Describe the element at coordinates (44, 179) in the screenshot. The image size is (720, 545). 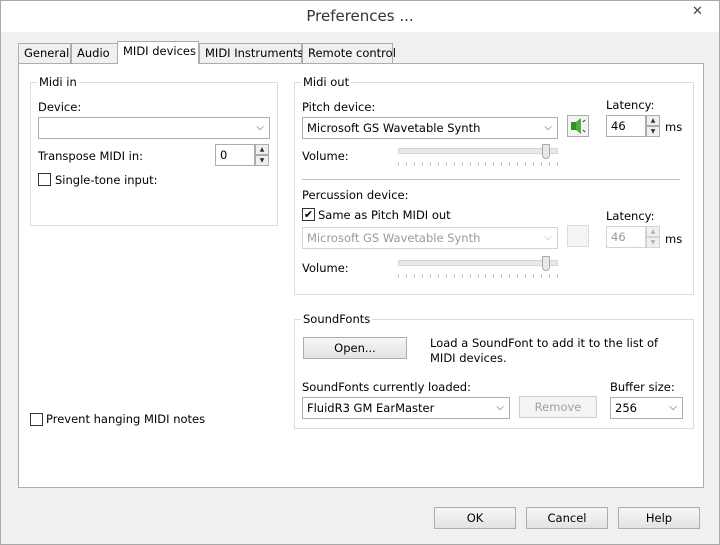
I see `single-tone-checkbox` at that location.